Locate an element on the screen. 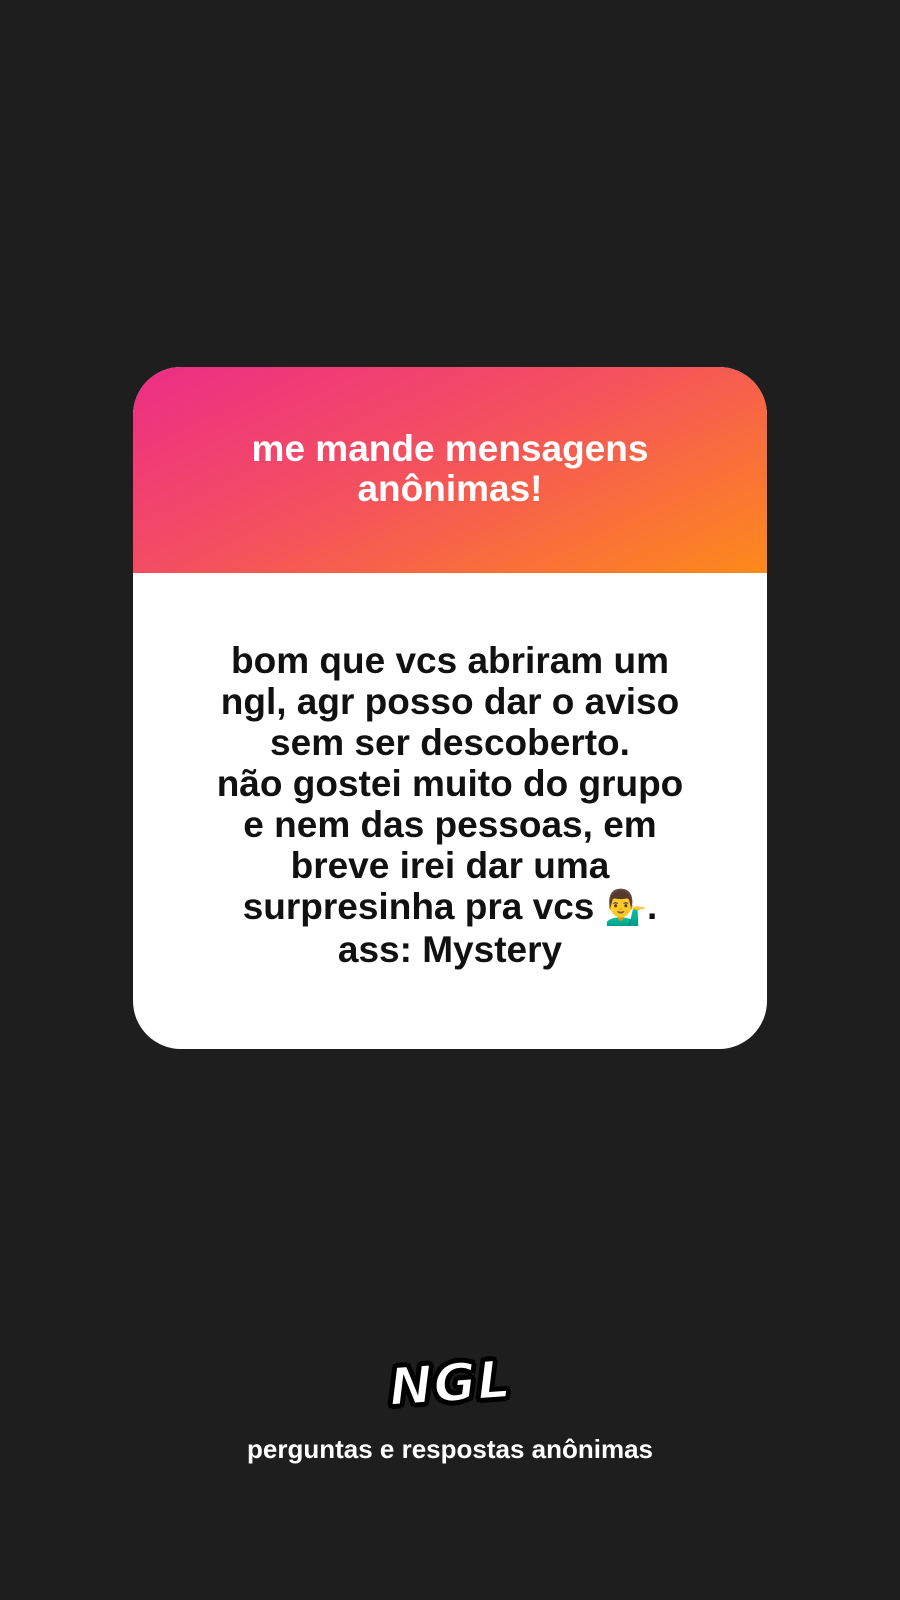 This screenshot has width=900, height=1600. message-line: breve irei dar uma is located at coordinates (450, 865).